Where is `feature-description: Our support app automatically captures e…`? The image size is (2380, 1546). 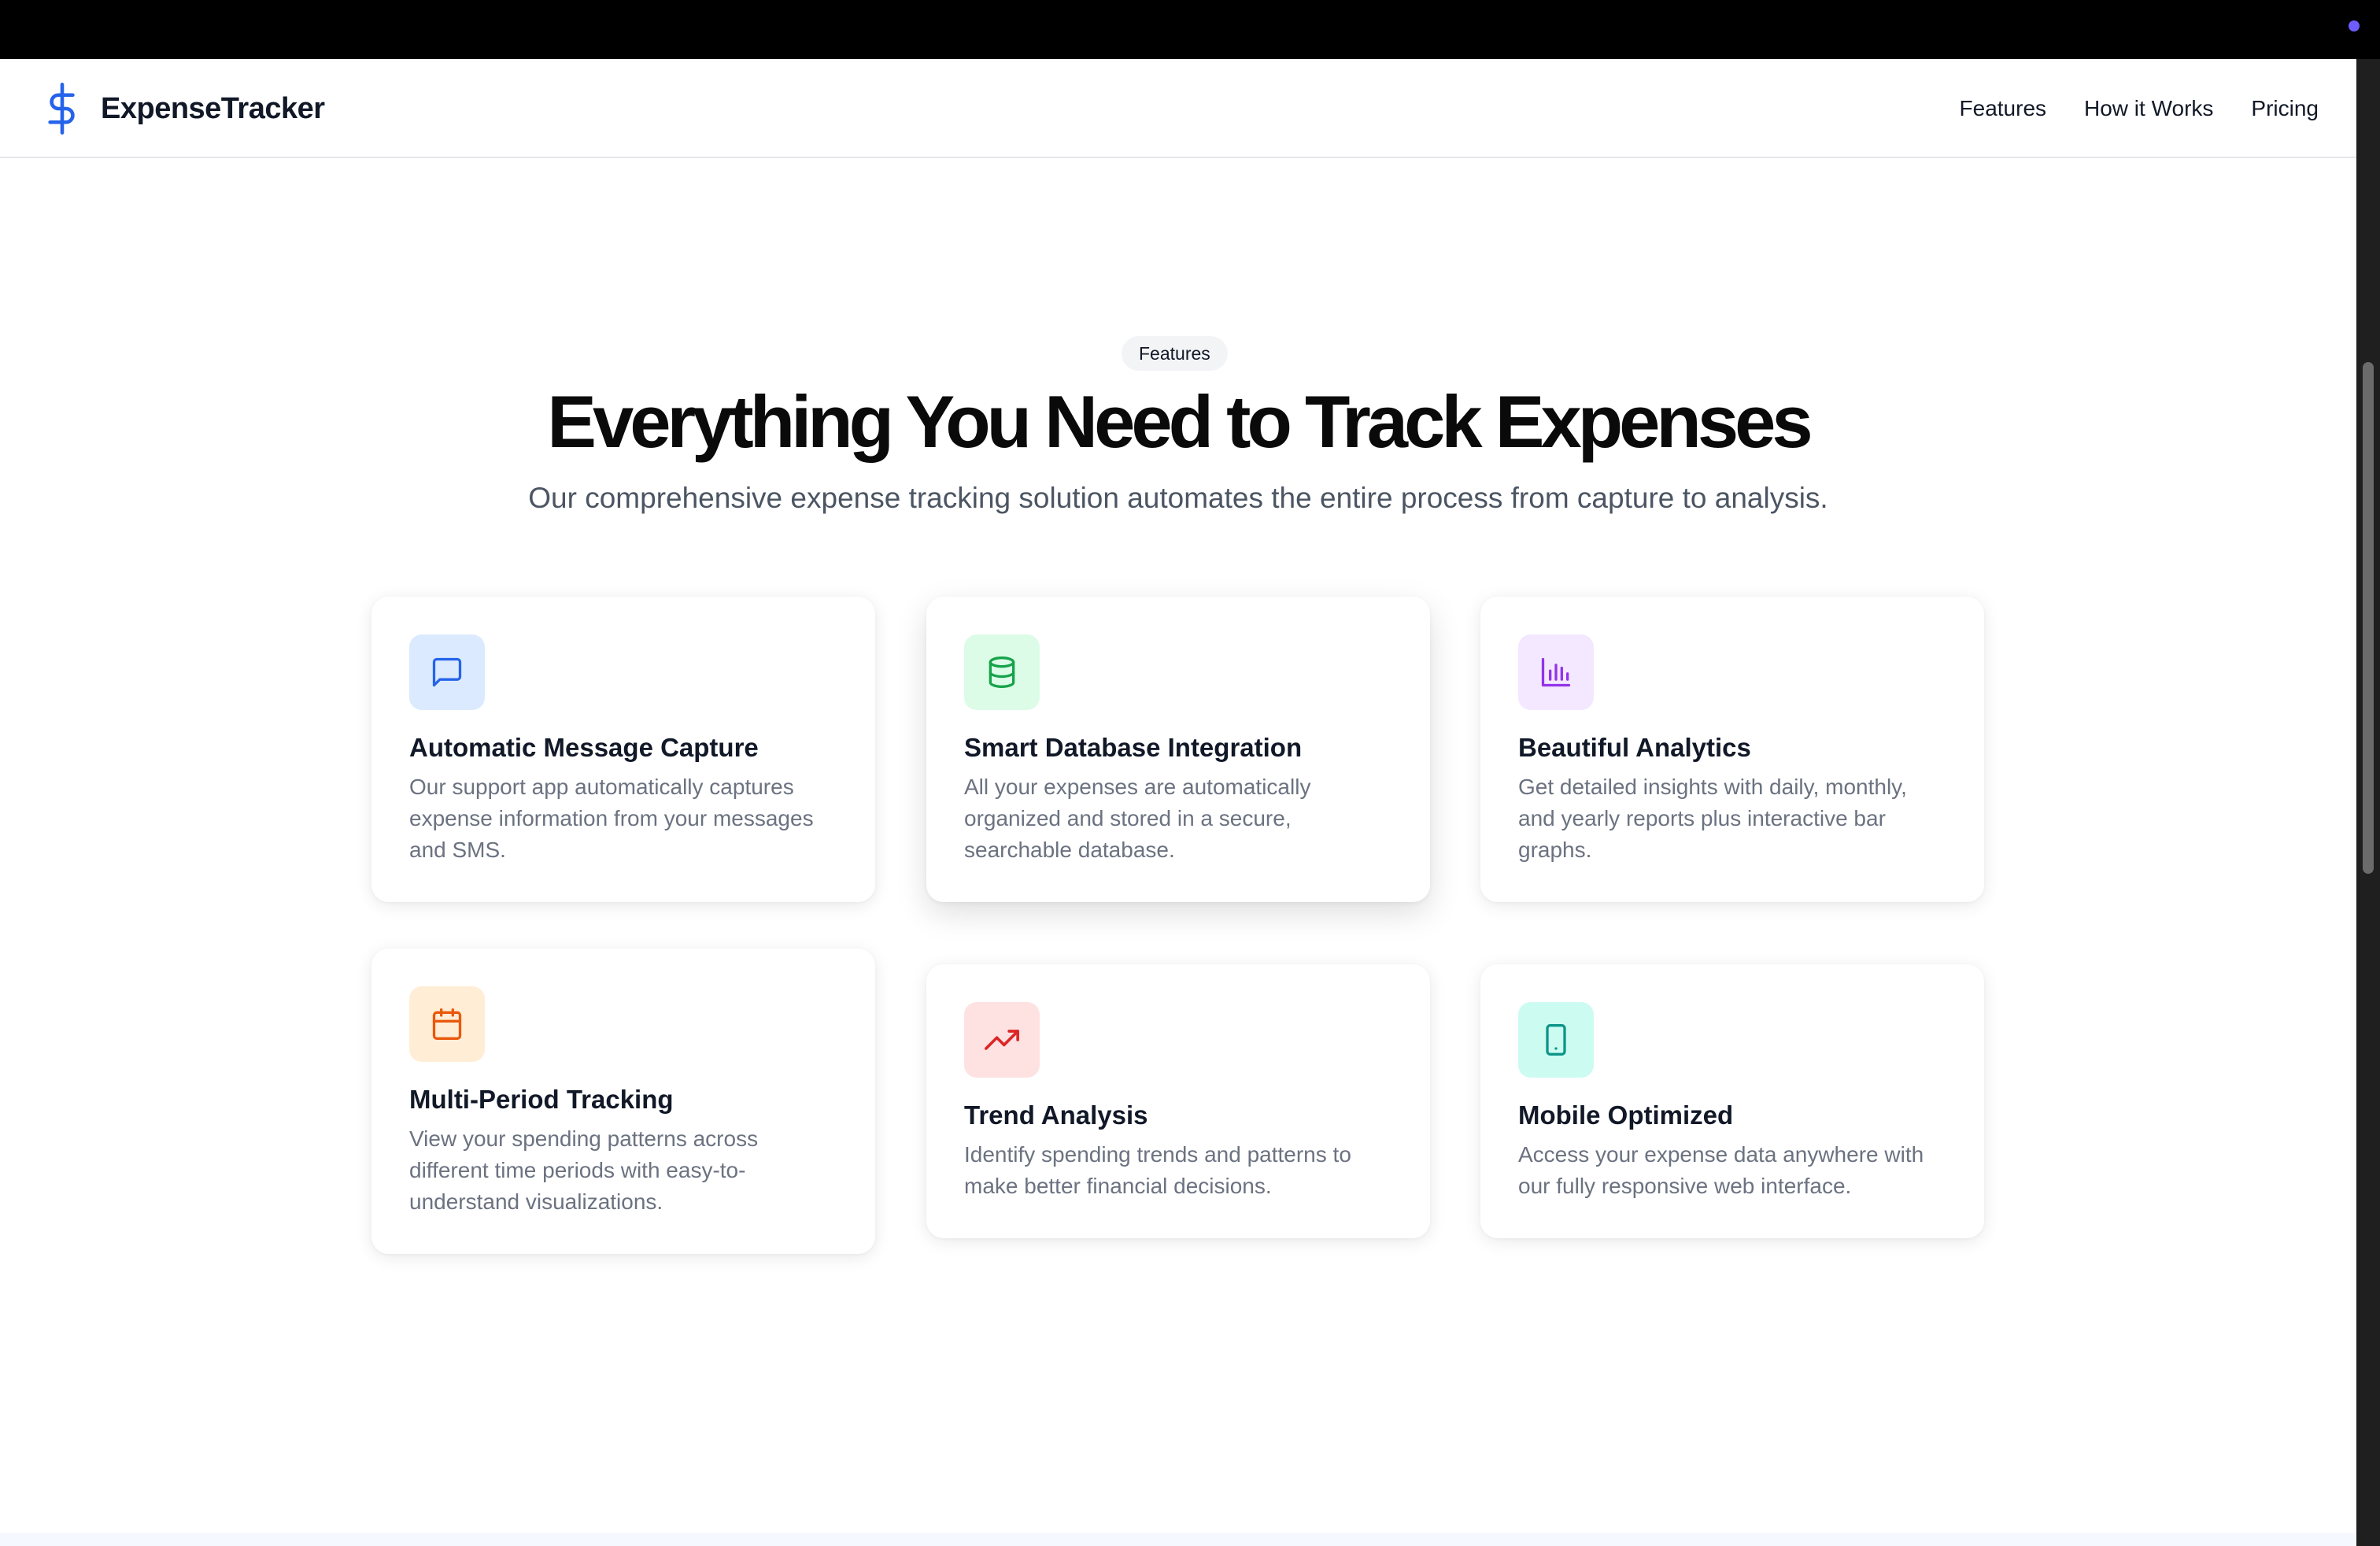
feature-description: Our support app automatically captures e… is located at coordinates (611, 818).